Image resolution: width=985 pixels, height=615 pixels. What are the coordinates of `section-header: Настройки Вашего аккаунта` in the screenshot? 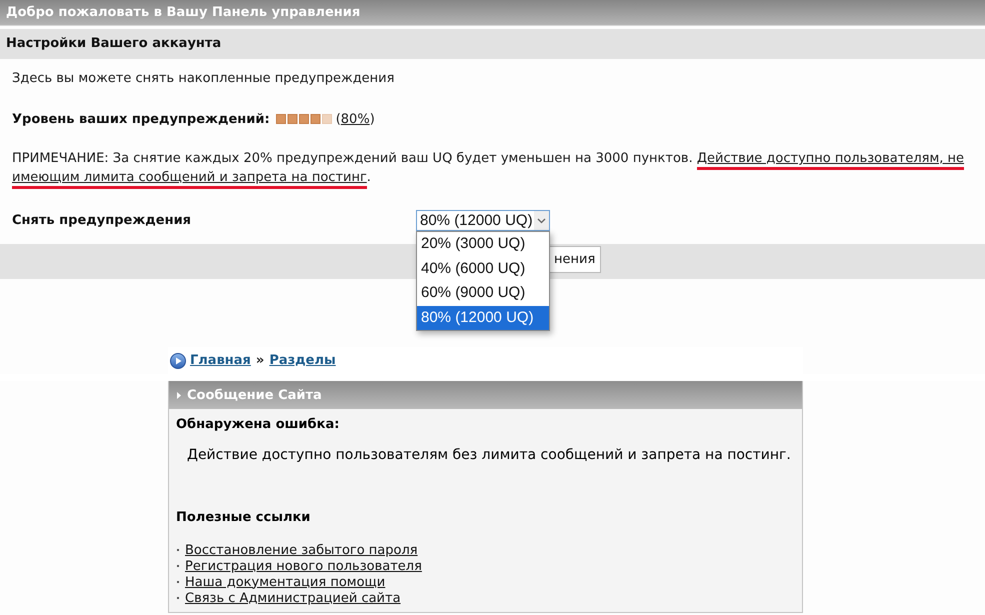 It's located at (492, 44).